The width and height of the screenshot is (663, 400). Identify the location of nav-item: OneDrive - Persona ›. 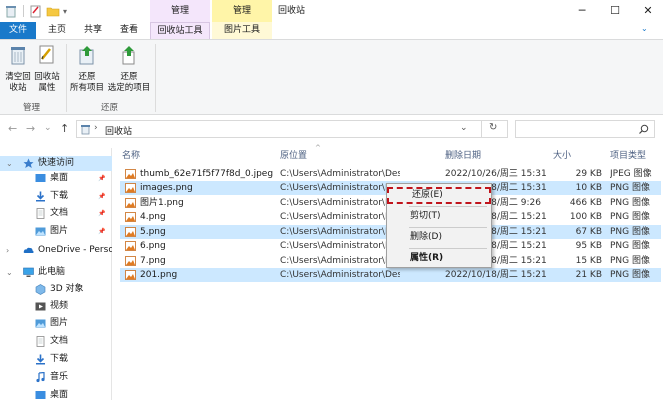
(56, 250).